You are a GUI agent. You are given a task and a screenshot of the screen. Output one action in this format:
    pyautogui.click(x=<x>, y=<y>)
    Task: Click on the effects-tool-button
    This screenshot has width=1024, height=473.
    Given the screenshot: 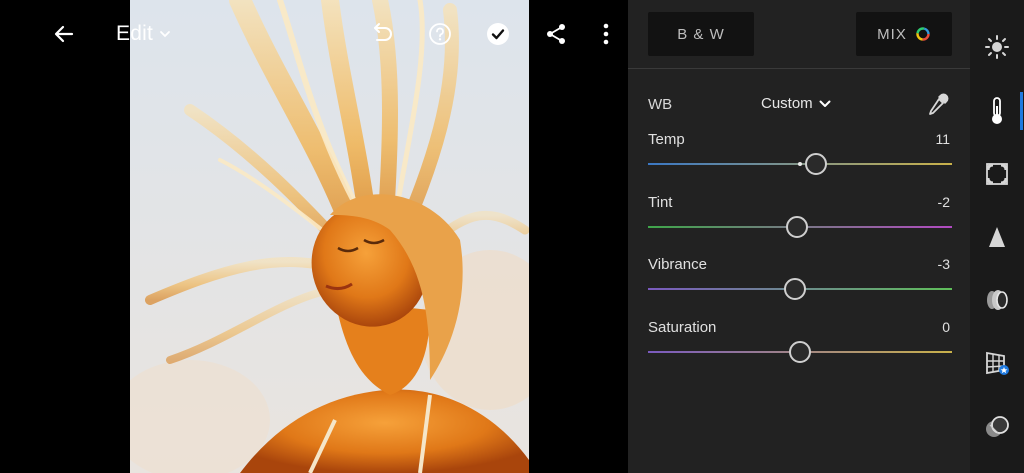 What is the action you would take?
    pyautogui.click(x=997, y=174)
    